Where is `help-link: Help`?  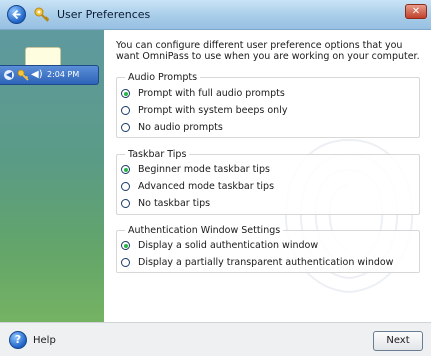
help-link: Help is located at coordinates (44, 340).